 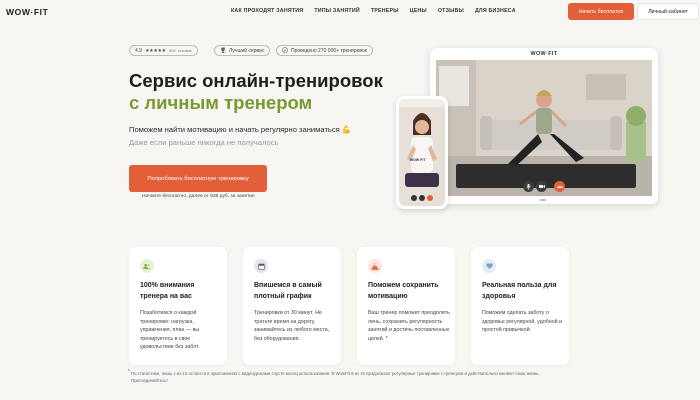 I want to click on best-service-badge: Лучший сервис, so click(x=242, y=50).